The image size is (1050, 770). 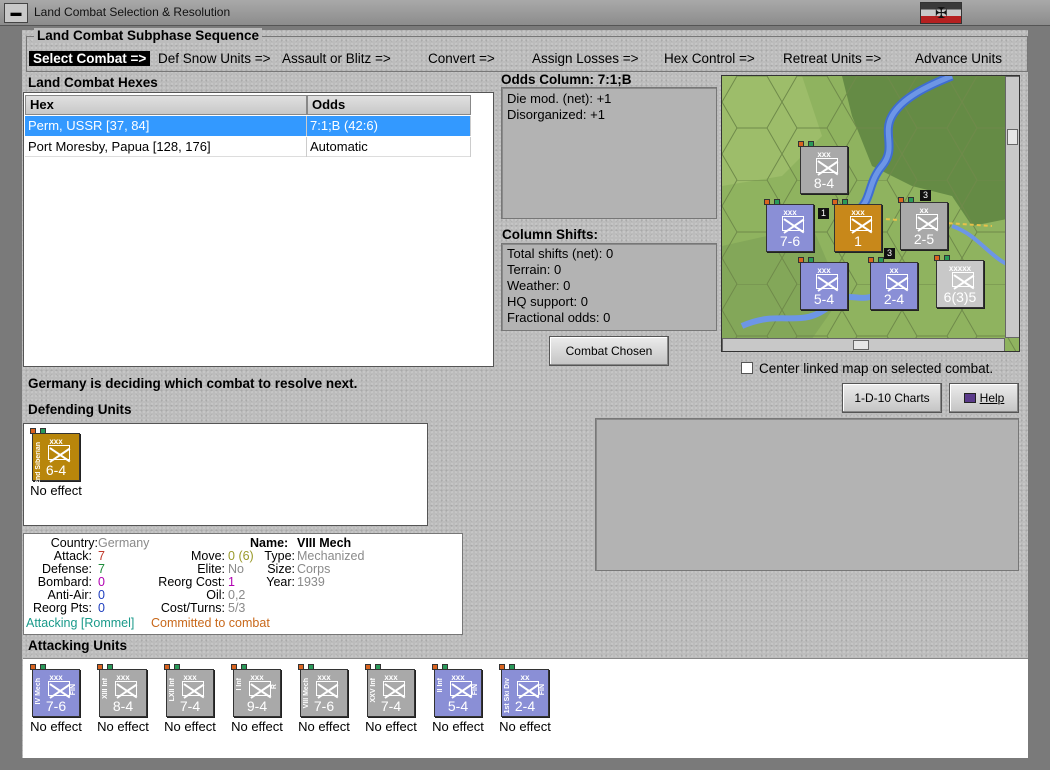 I want to click on unit-counter: xxx 2nd Siberian 6-4, so click(x=55, y=456).